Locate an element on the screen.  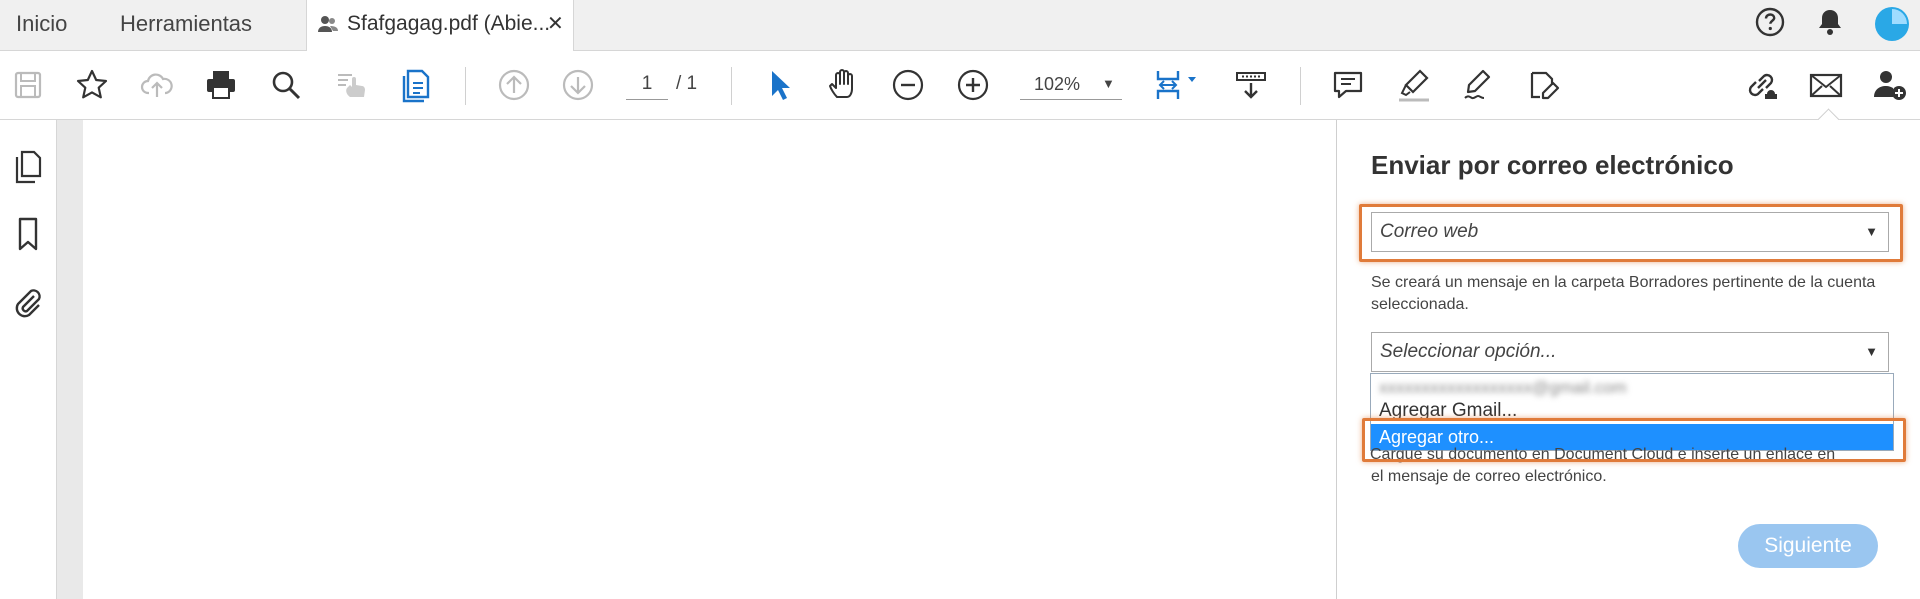
mail-type-value: Correo web is located at coordinates (1429, 231).